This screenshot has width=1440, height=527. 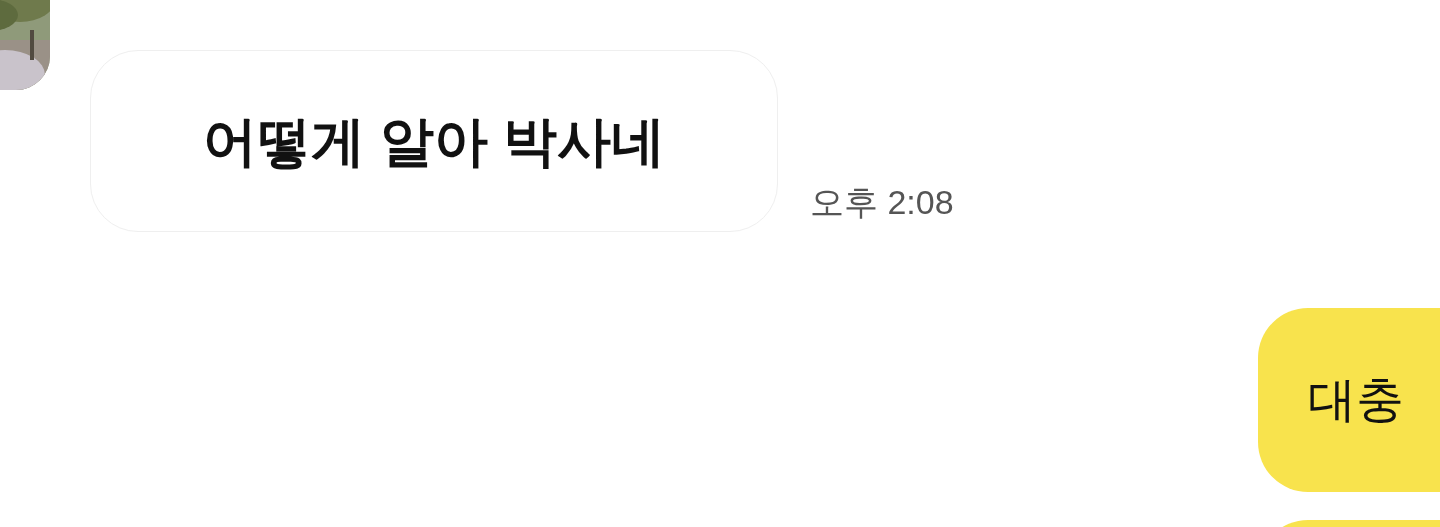 I want to click on message-text: 어떻게 알아 박사네, so click(x=434, y=141).